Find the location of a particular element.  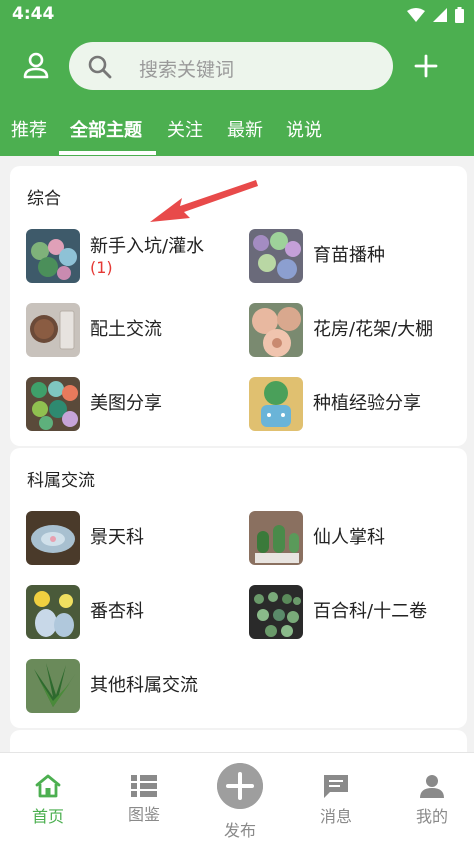

bottom-nav: 首页 图鉴 发布 消息 我的 is located at coordinates (237, 798).